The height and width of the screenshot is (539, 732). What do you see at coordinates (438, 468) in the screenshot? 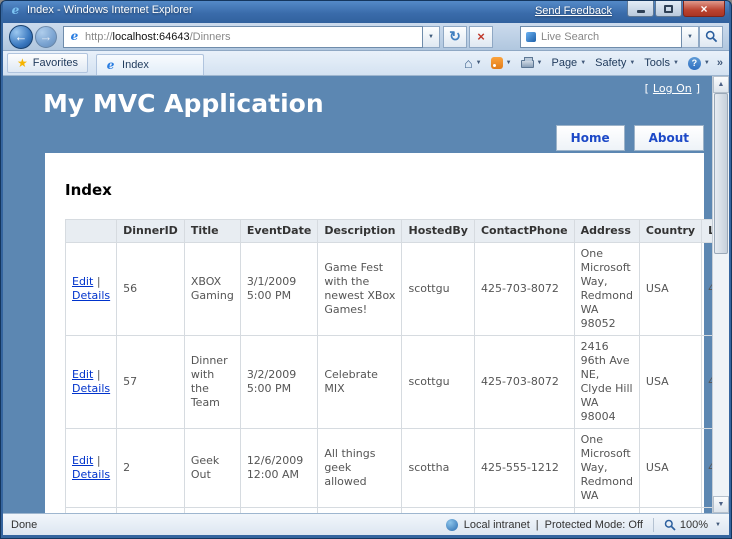
I see `cell-hosted-by: scottha` at bounding box center [438, 468].